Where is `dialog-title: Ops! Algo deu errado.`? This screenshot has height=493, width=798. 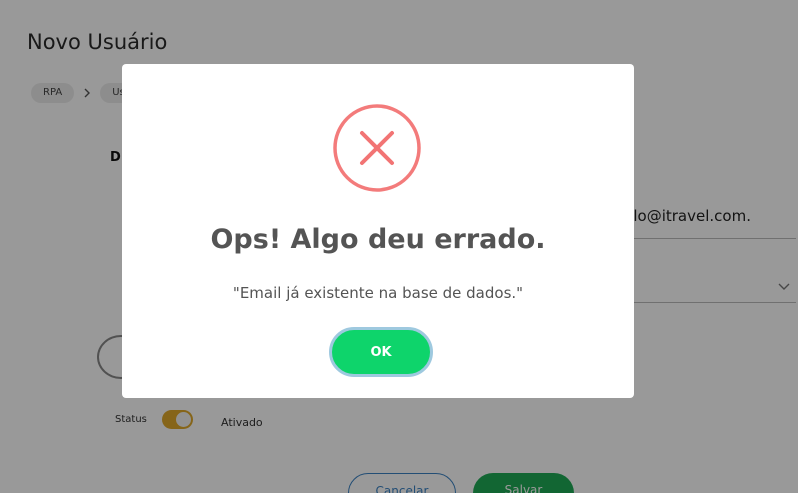
dialog-title: Ops! Algo deu errado. is located at coordinates (378, 239).